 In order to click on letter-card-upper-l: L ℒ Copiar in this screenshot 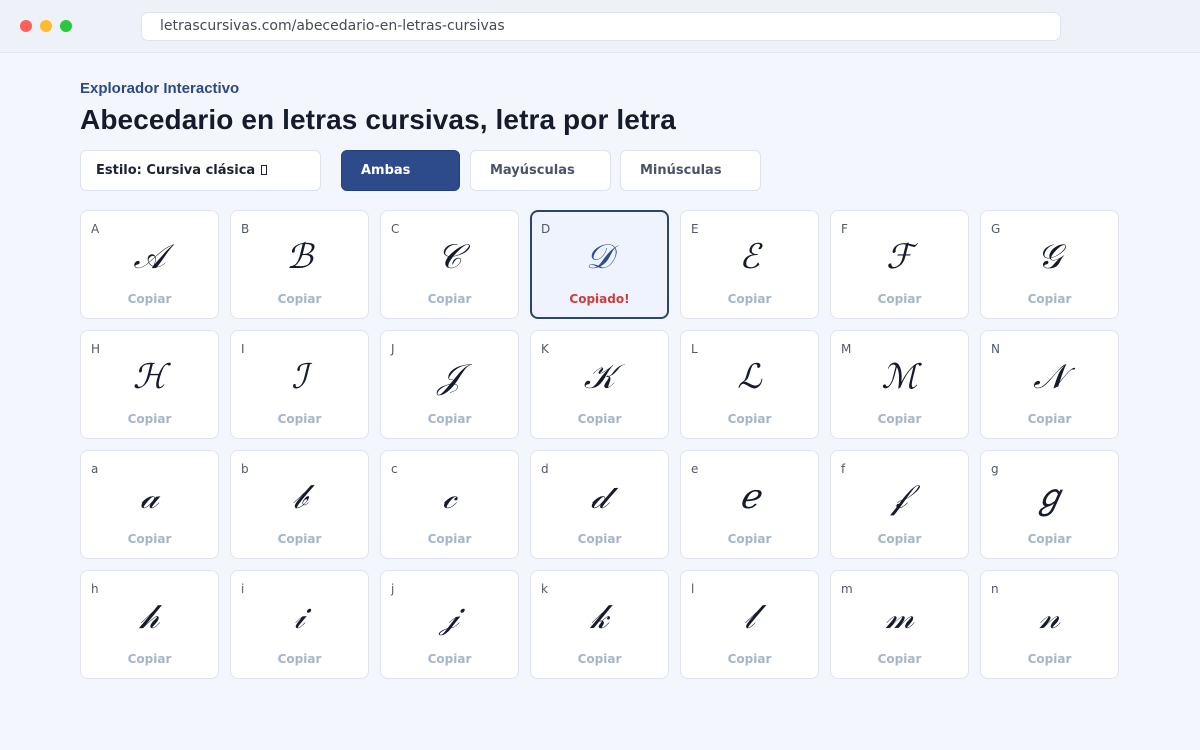, I will do `click(749, 384)`.